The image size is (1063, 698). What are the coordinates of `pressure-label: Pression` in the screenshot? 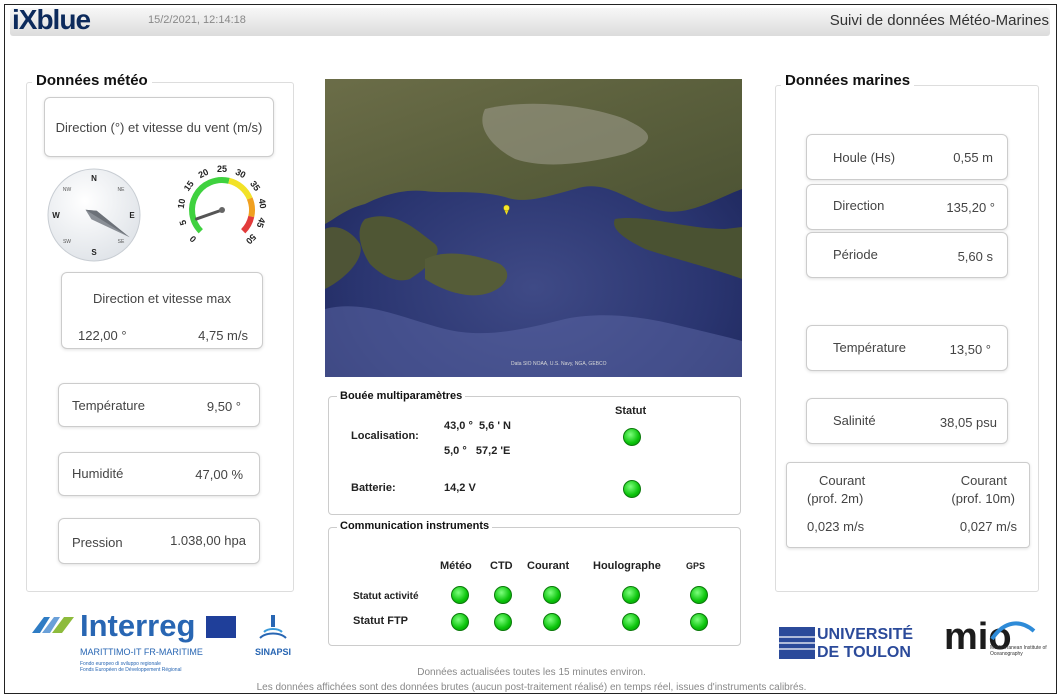 It's located at (97, 542).